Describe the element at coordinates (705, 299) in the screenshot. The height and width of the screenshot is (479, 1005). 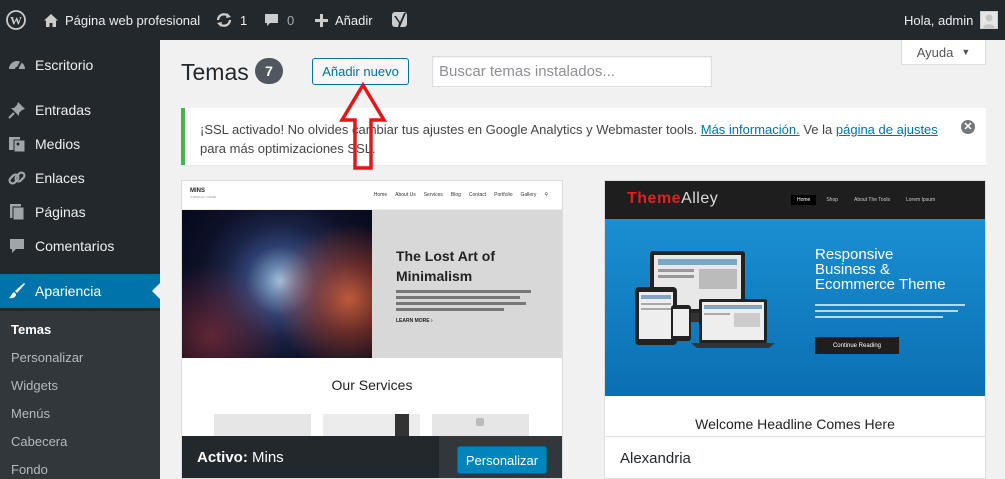
I see `devices-illustration` at that location.